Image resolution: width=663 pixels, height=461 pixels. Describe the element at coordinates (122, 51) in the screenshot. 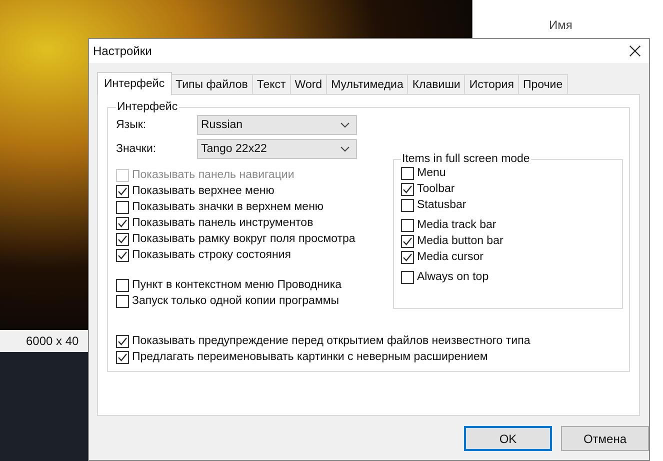

I see `window-title: Настройки` at that location.